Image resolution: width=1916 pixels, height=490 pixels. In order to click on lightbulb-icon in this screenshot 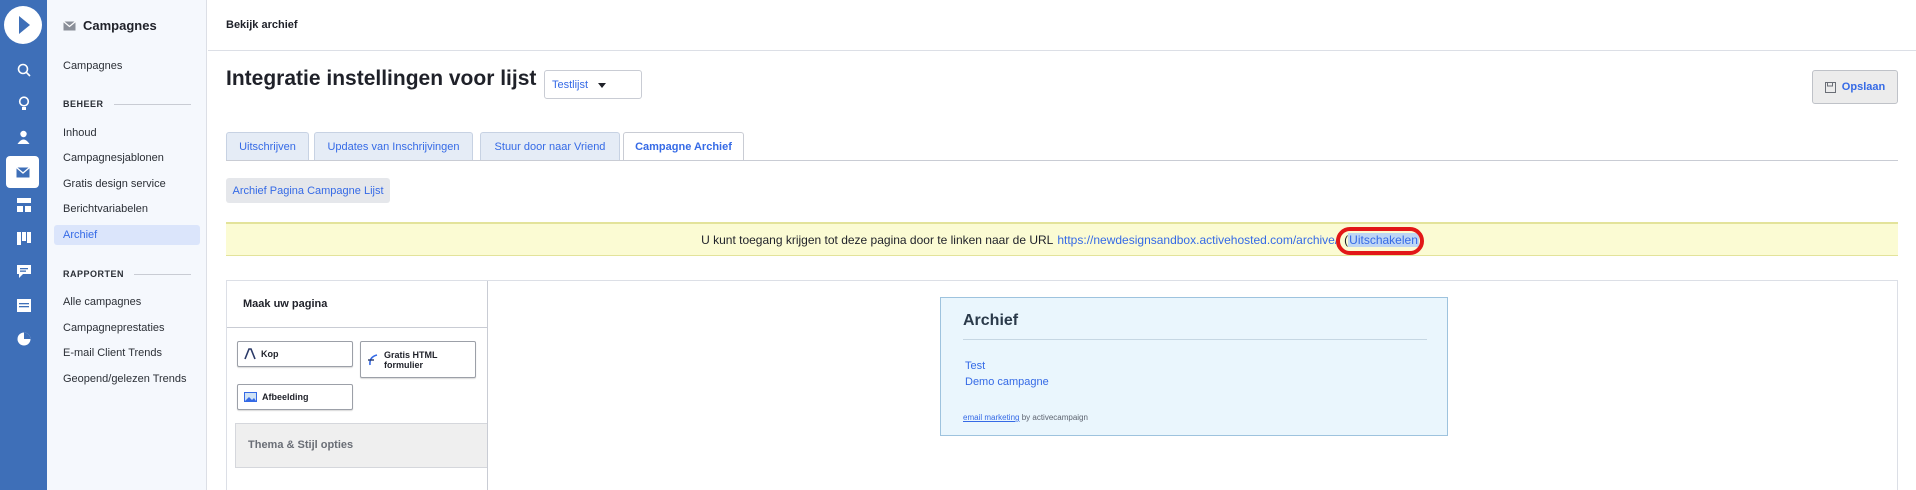, I will do `click(23, 103)`.